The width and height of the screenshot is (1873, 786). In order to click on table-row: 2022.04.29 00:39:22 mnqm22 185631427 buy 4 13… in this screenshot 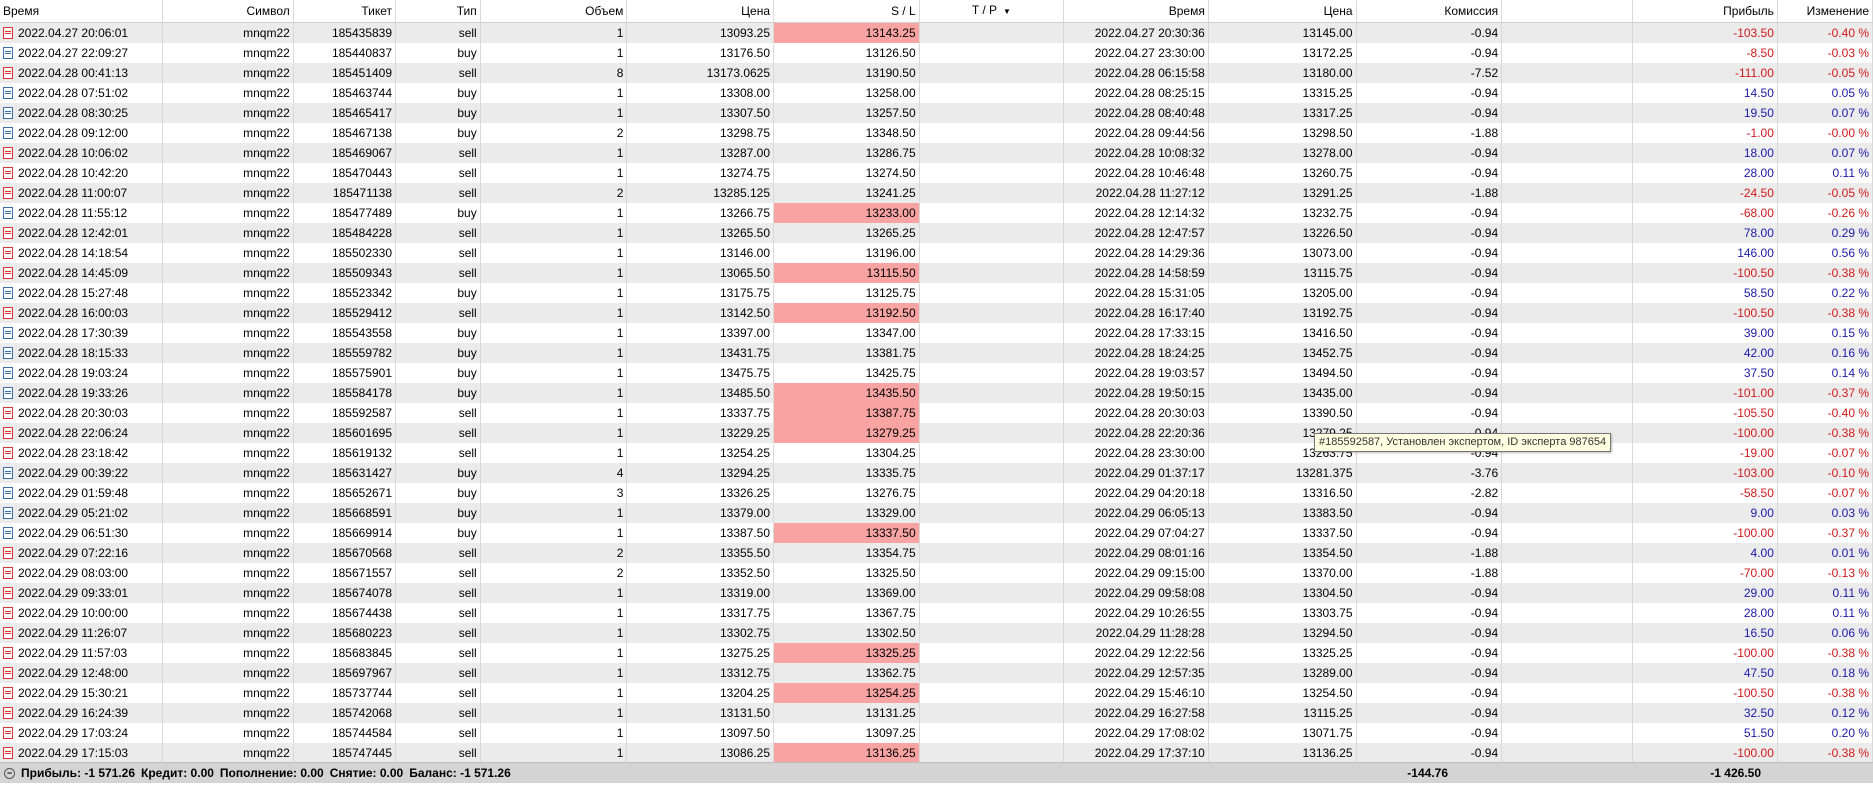, I will do `click(936, 473)`.